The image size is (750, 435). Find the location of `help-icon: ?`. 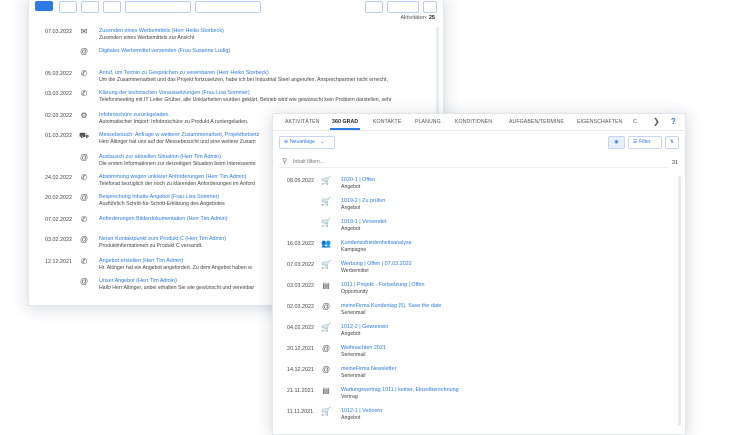

help-icon: ? is located at coordinates (673, 121).